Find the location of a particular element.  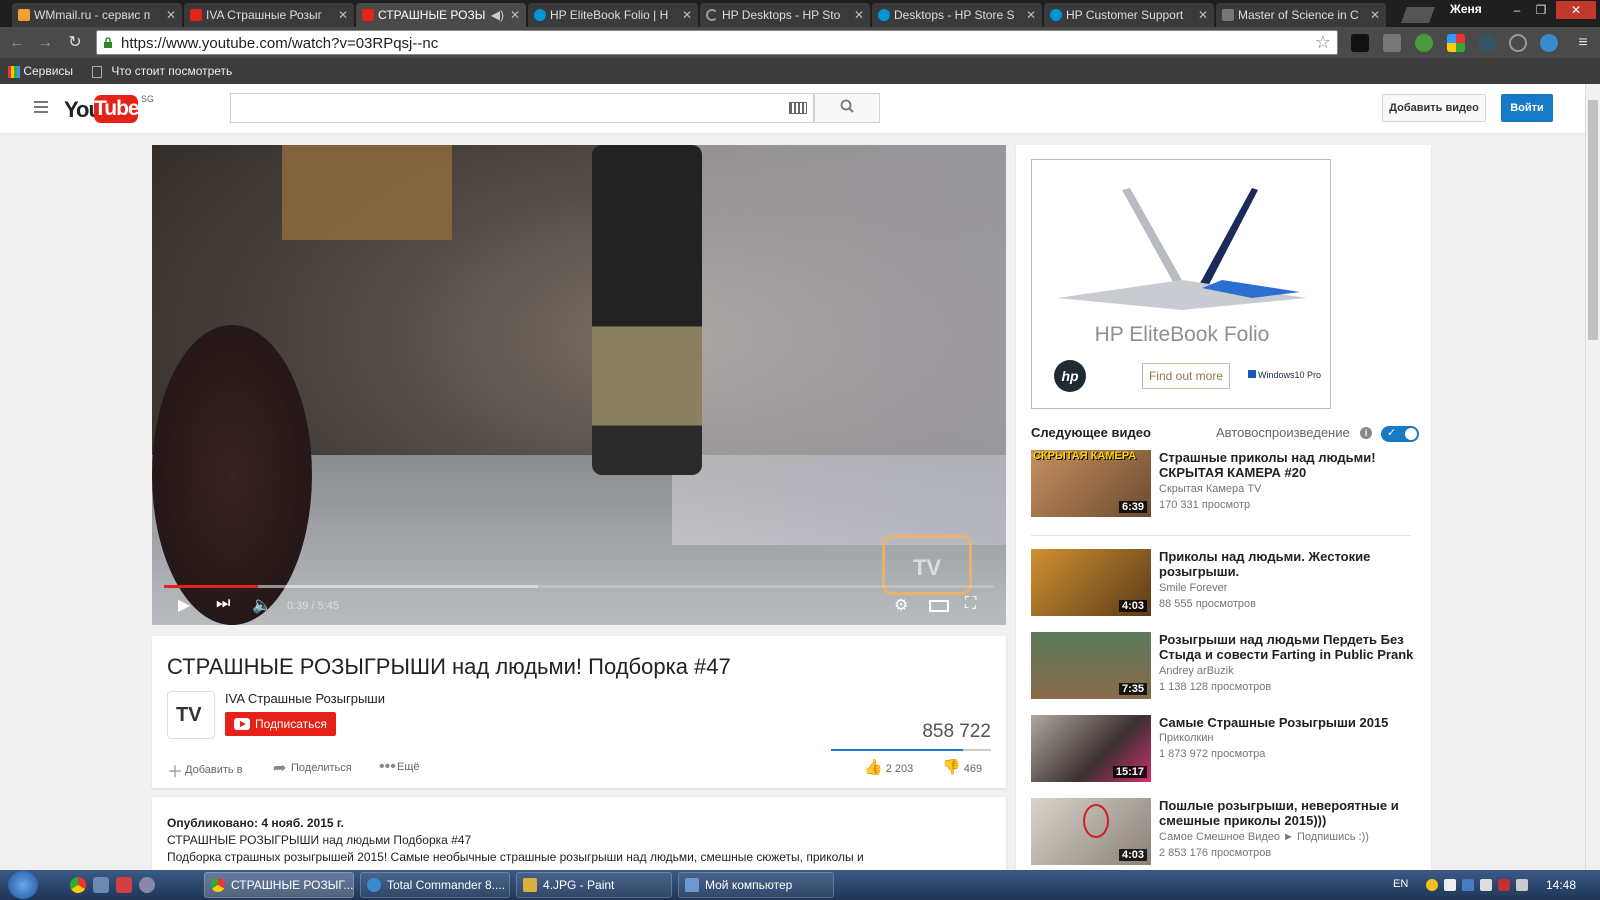

browser-tab: HP Desktops - HP Sto ✕ is located at coordinates (785, 15).